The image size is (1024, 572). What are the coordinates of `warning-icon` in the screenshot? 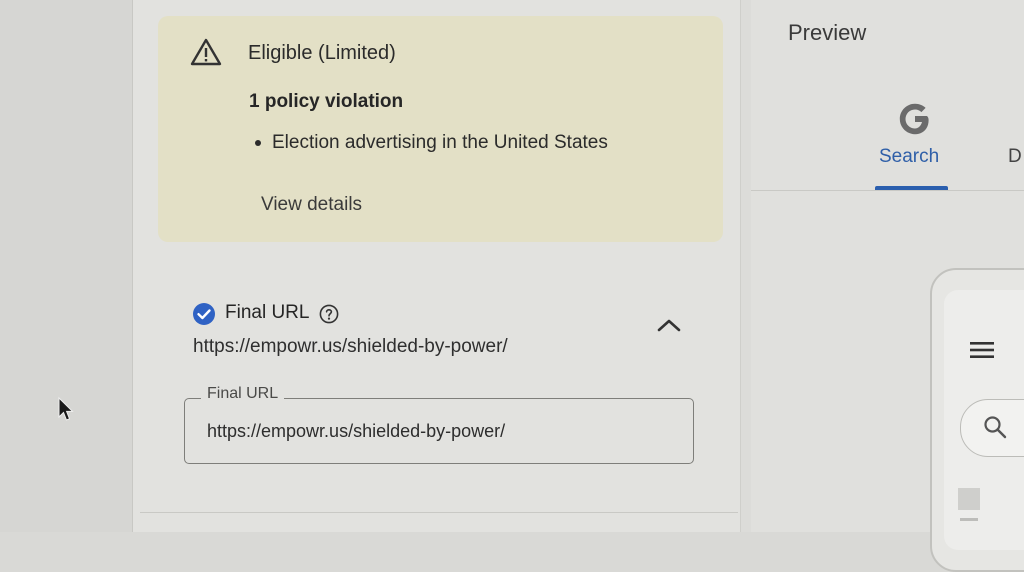 It's located at (206, 52).